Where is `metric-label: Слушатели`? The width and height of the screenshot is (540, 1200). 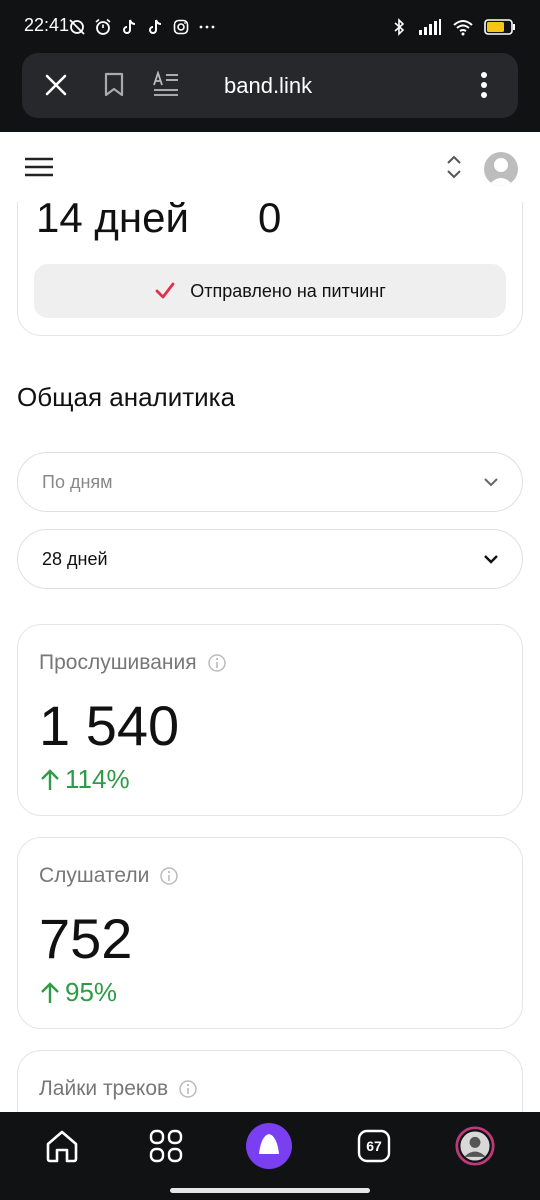
metric-label: Слушатели is located at coordinates (109, 876).